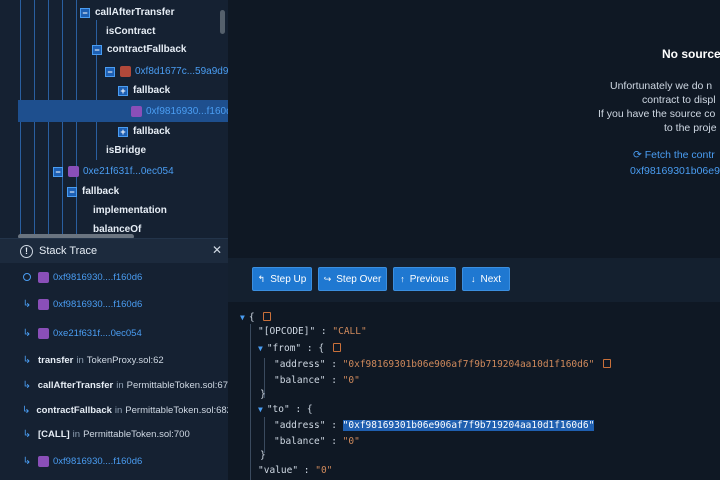 This screenshot has height=480, width=720. I want to click on previous-label: Previous, so click(429, 279).